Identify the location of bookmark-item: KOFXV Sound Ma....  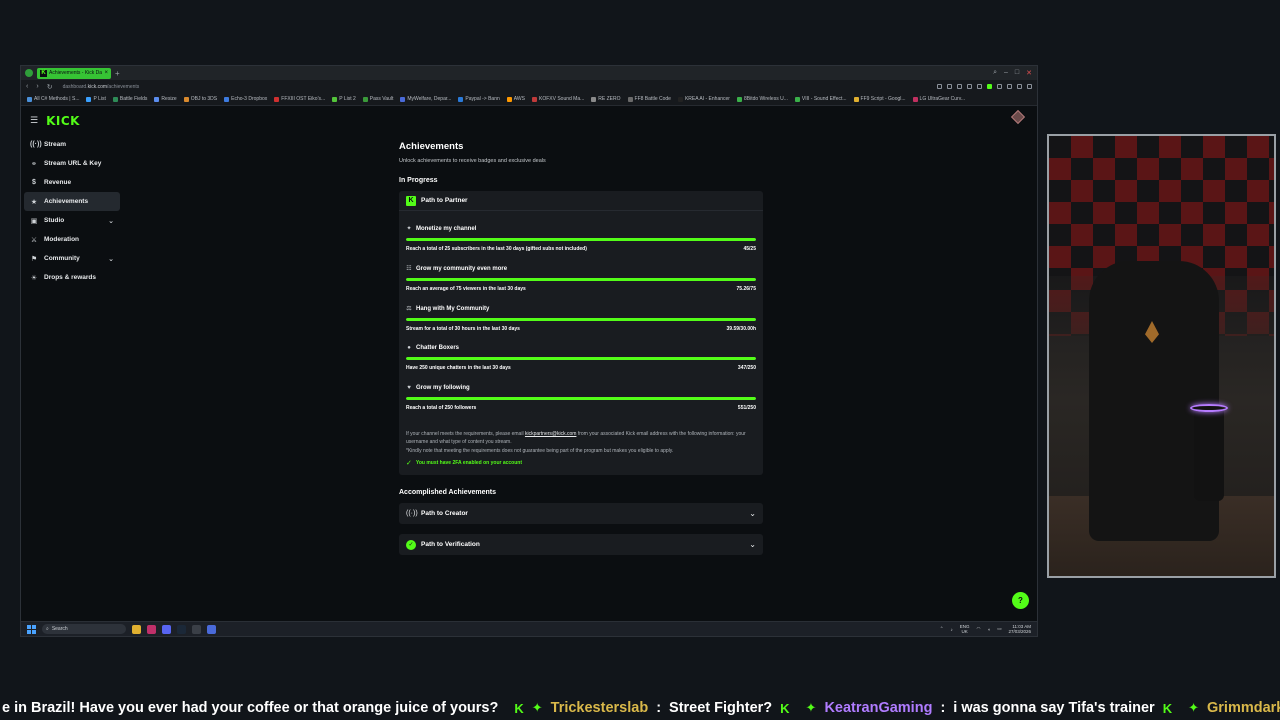
(558, 99).